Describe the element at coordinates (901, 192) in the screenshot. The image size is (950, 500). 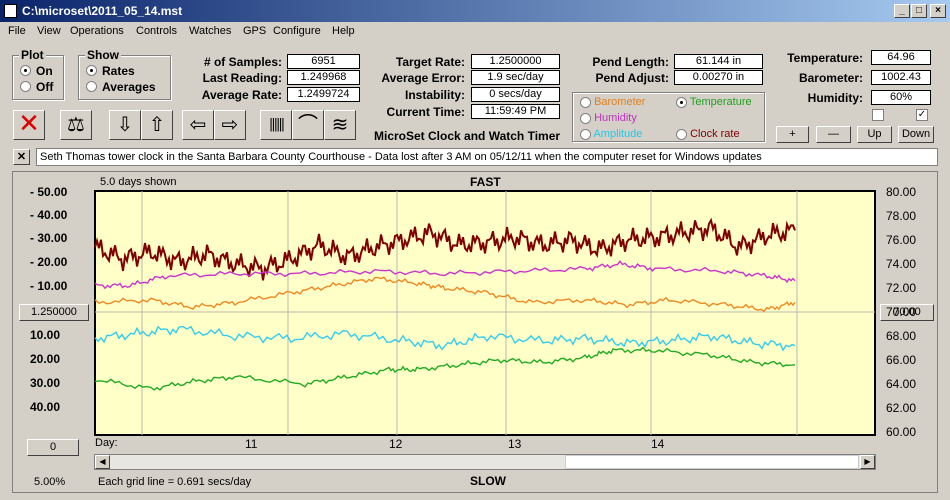
I see `right-tick-label: 80.00` at that location.